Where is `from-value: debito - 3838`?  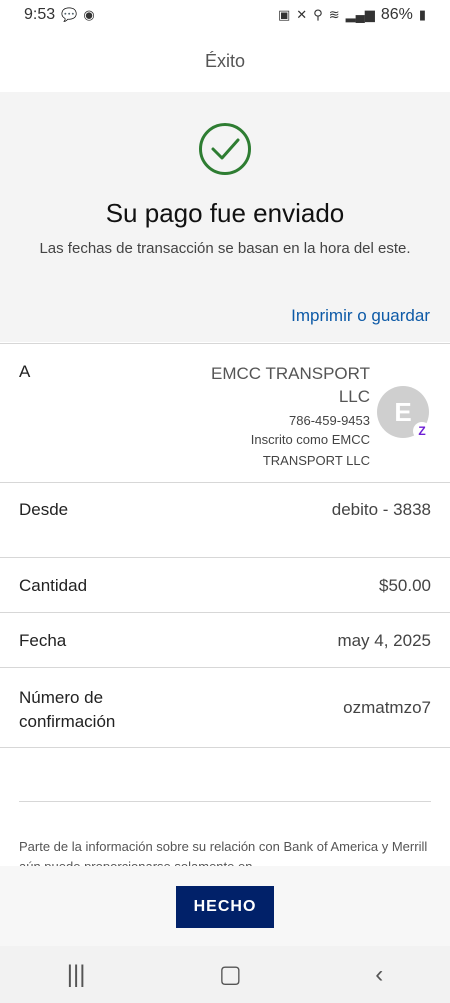
from-value: debito - 3838 is located at coordinates (381, 509).